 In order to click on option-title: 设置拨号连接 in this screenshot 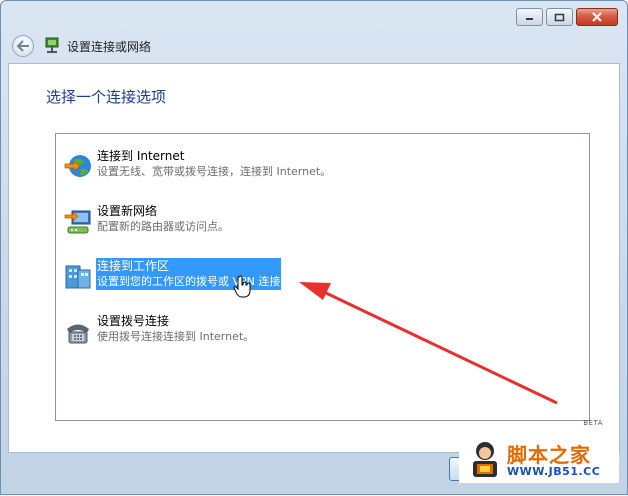, I will do `click(133, 321)`.